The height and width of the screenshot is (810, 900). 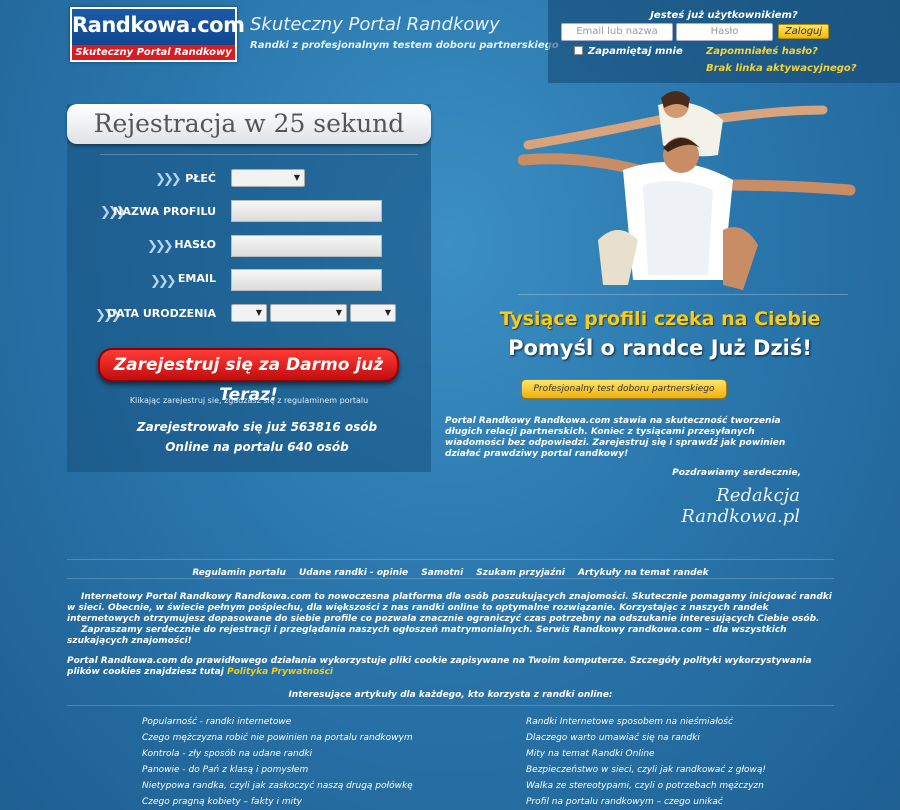 What do you see at coordinates (257, 447) in the screenshot?
I see `online-count: Online na portalu 640 osób` at bounding box center [257, 447].